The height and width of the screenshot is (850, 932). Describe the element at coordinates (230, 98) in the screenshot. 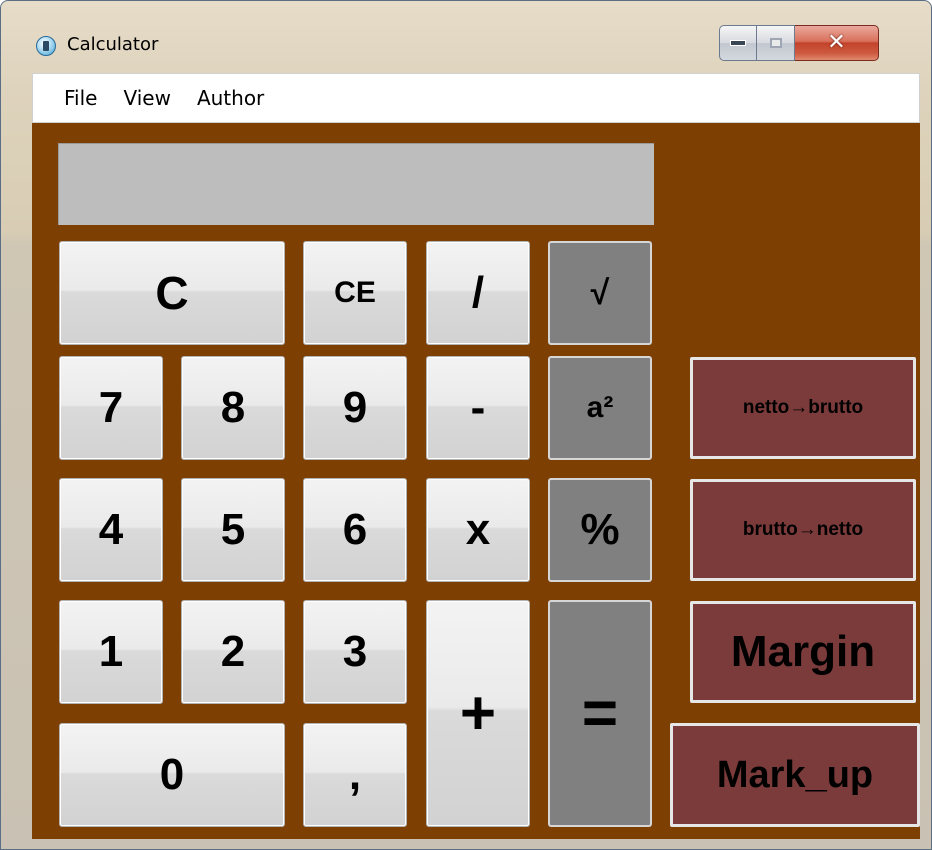

I see `menu-author: Author` at that location.